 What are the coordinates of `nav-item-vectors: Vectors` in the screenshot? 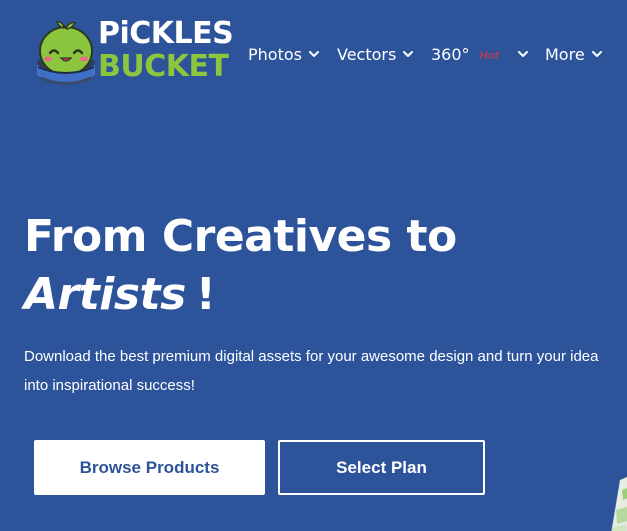 It's located at (375, 54).